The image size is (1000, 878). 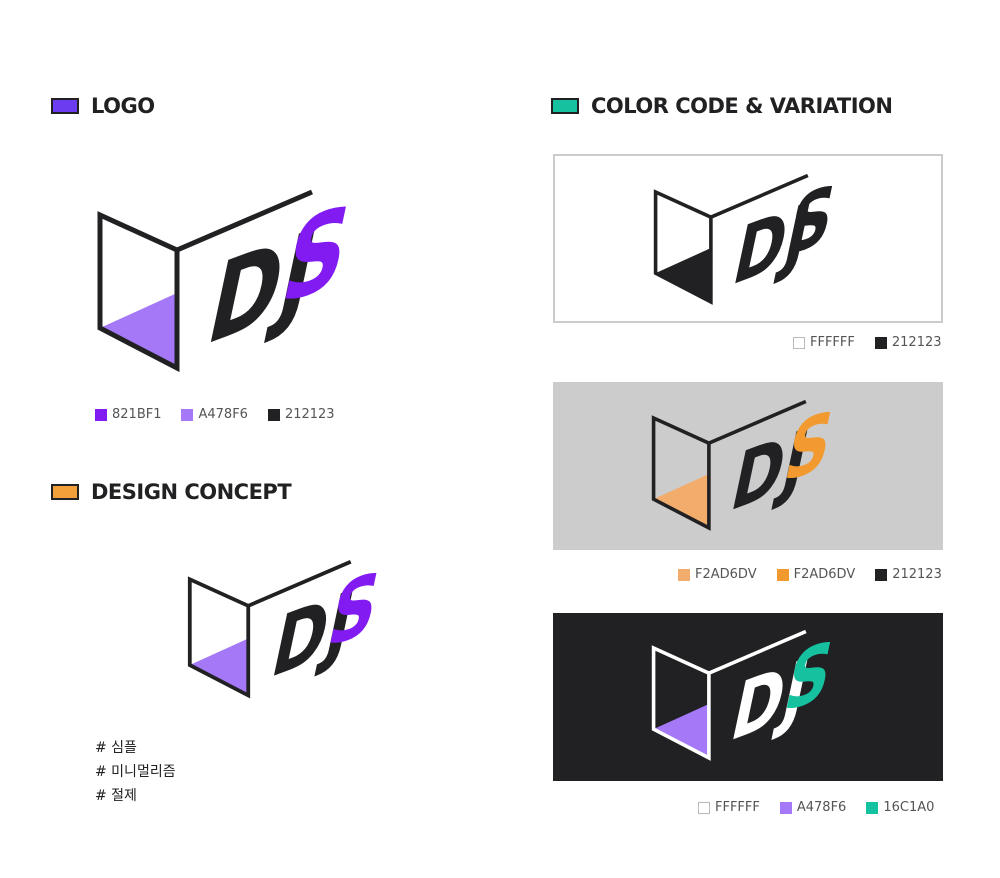 I want to click on color-code-section-chip, so click(x=565, y=106).